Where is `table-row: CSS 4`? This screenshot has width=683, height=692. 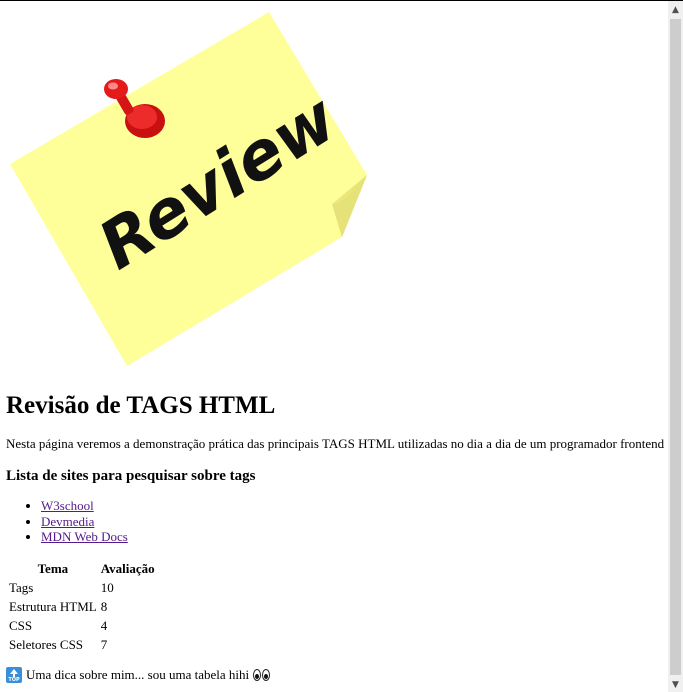 table-row: CSS 4 is located at coordinates (82, 625).